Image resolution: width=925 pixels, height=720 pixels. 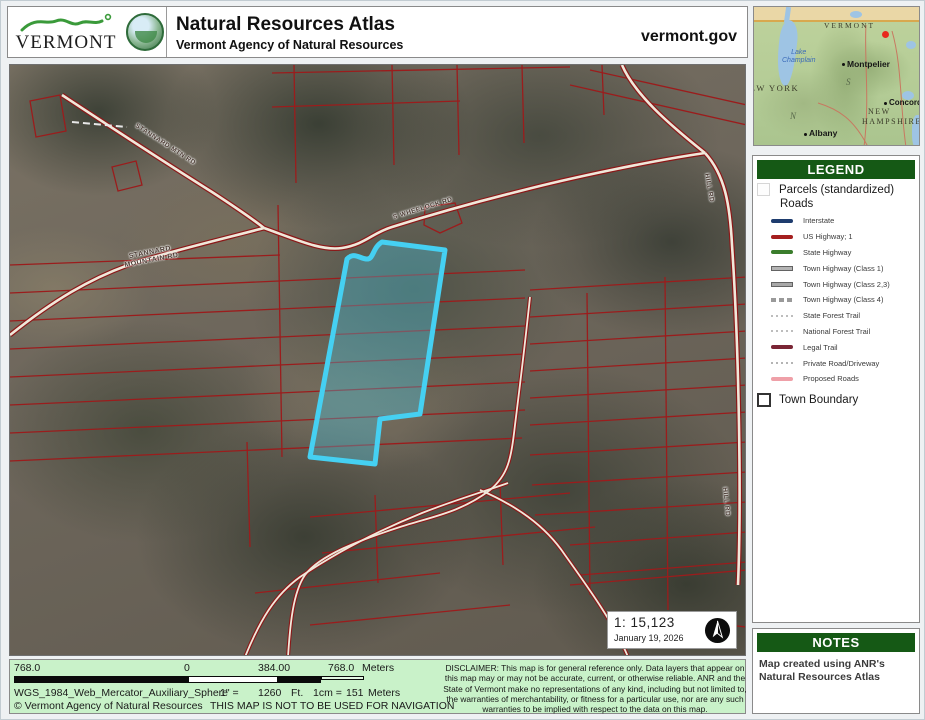 What do you see at coordinates (99, 124) in the screenshot?
I see `driveway-line` at bounding box center [99, 124].